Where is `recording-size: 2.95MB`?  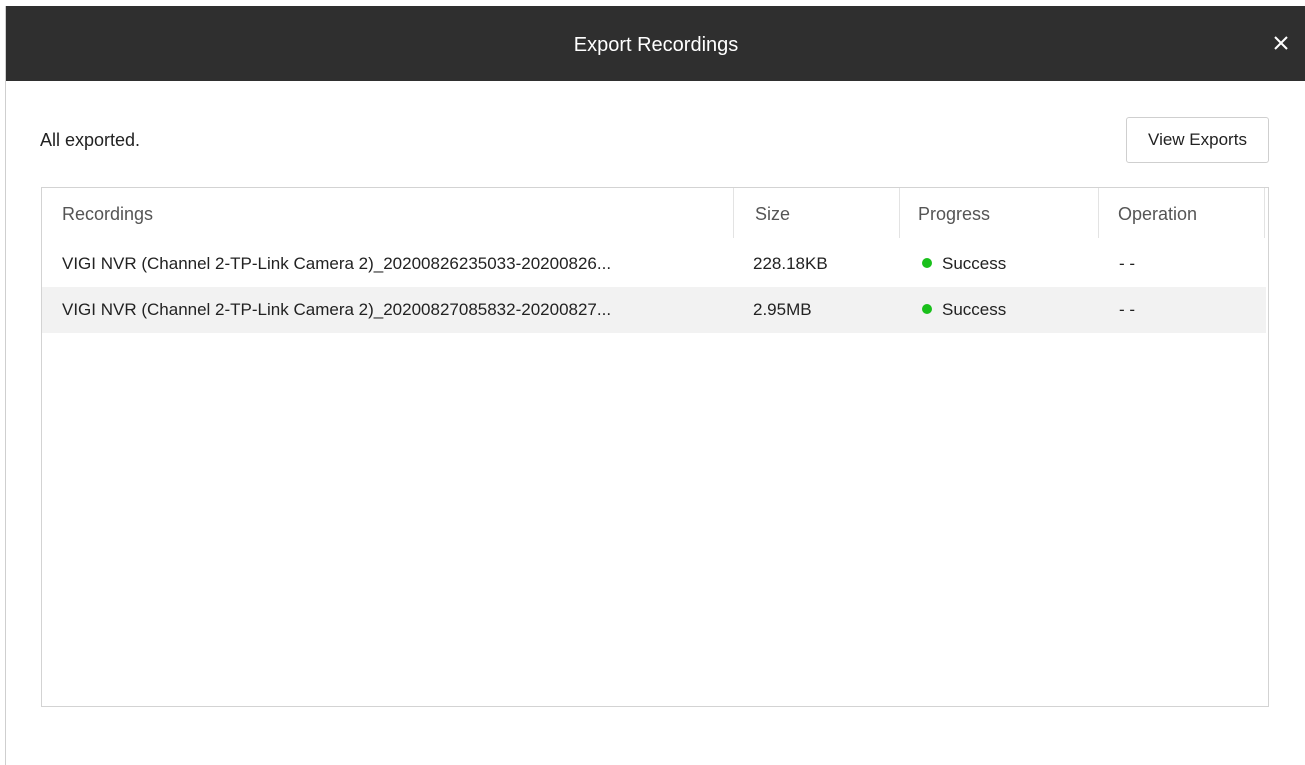 recording-size: 2.95MB is located at coordinates (782, 309).